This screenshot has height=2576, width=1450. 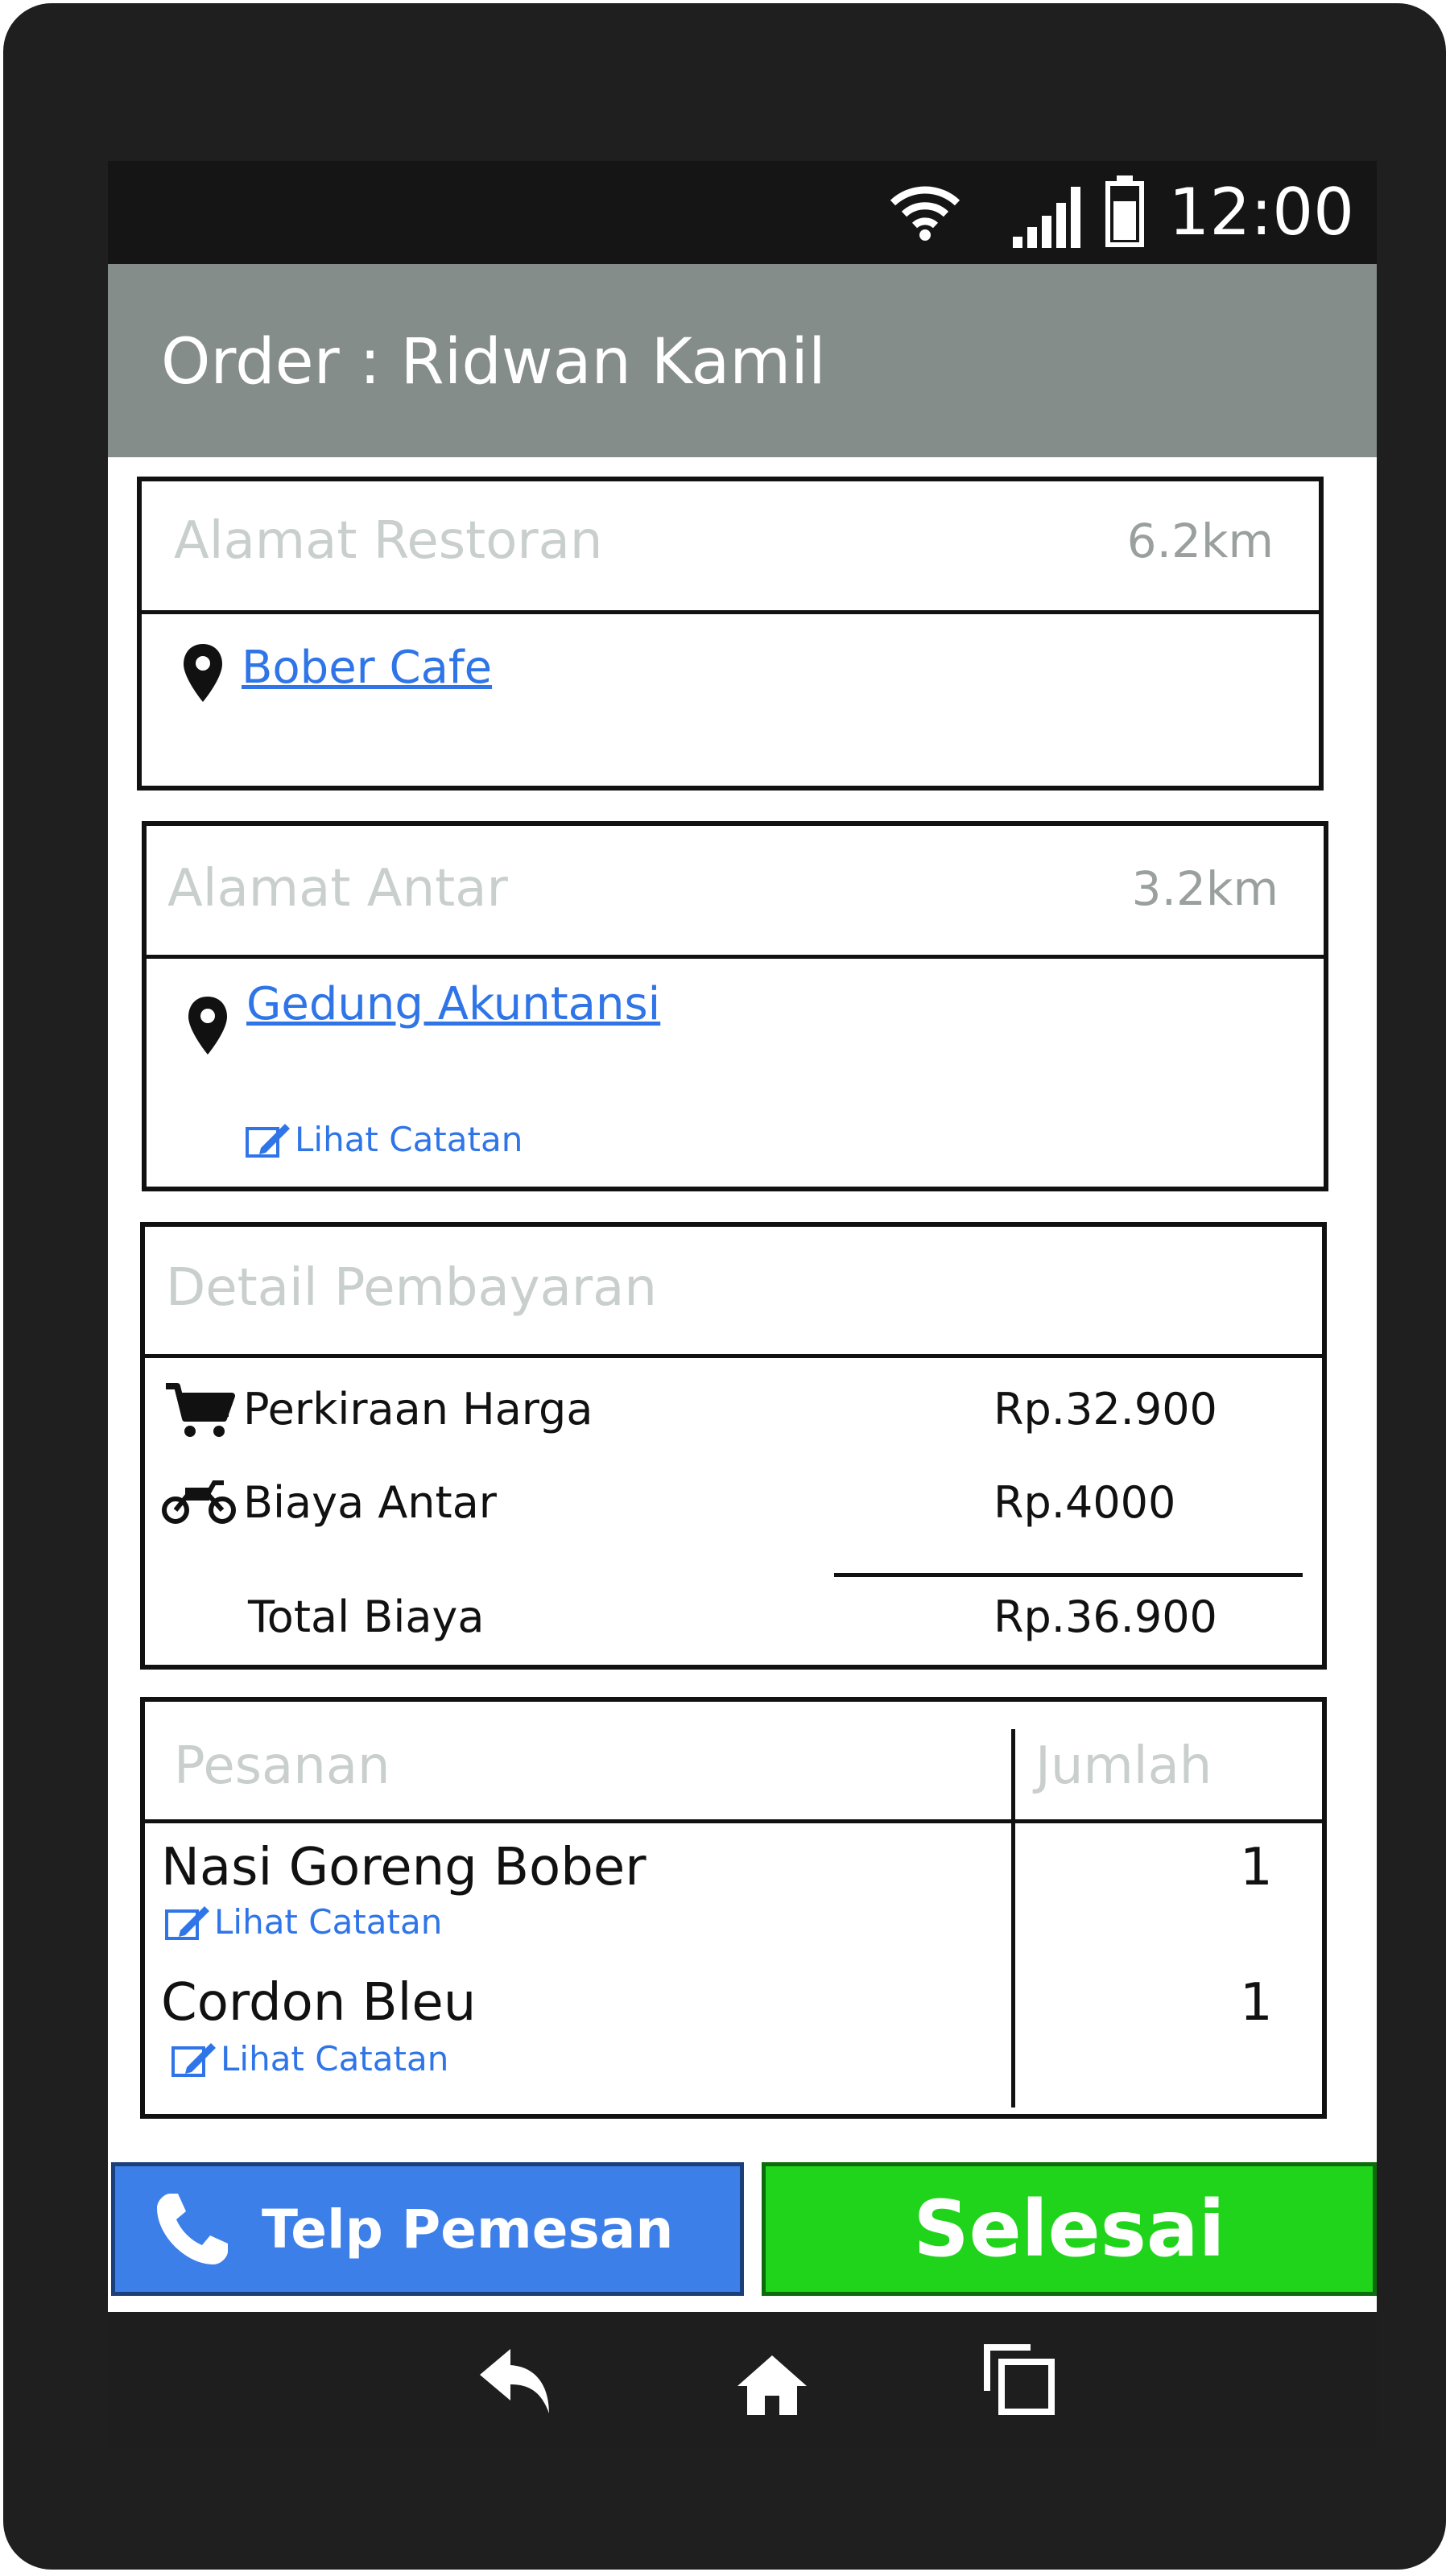 I want to click on call-customer-label: Telp Pemesan, so click(x=468, y=2229).